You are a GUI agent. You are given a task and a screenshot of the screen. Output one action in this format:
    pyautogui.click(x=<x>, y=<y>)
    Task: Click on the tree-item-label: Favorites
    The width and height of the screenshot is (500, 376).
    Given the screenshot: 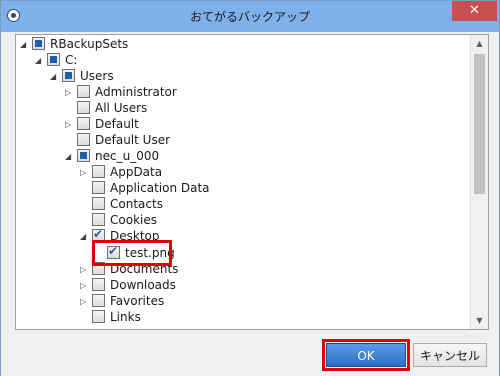 What is the action you would take?
    pyautogui.click(x=137, y=301)
    